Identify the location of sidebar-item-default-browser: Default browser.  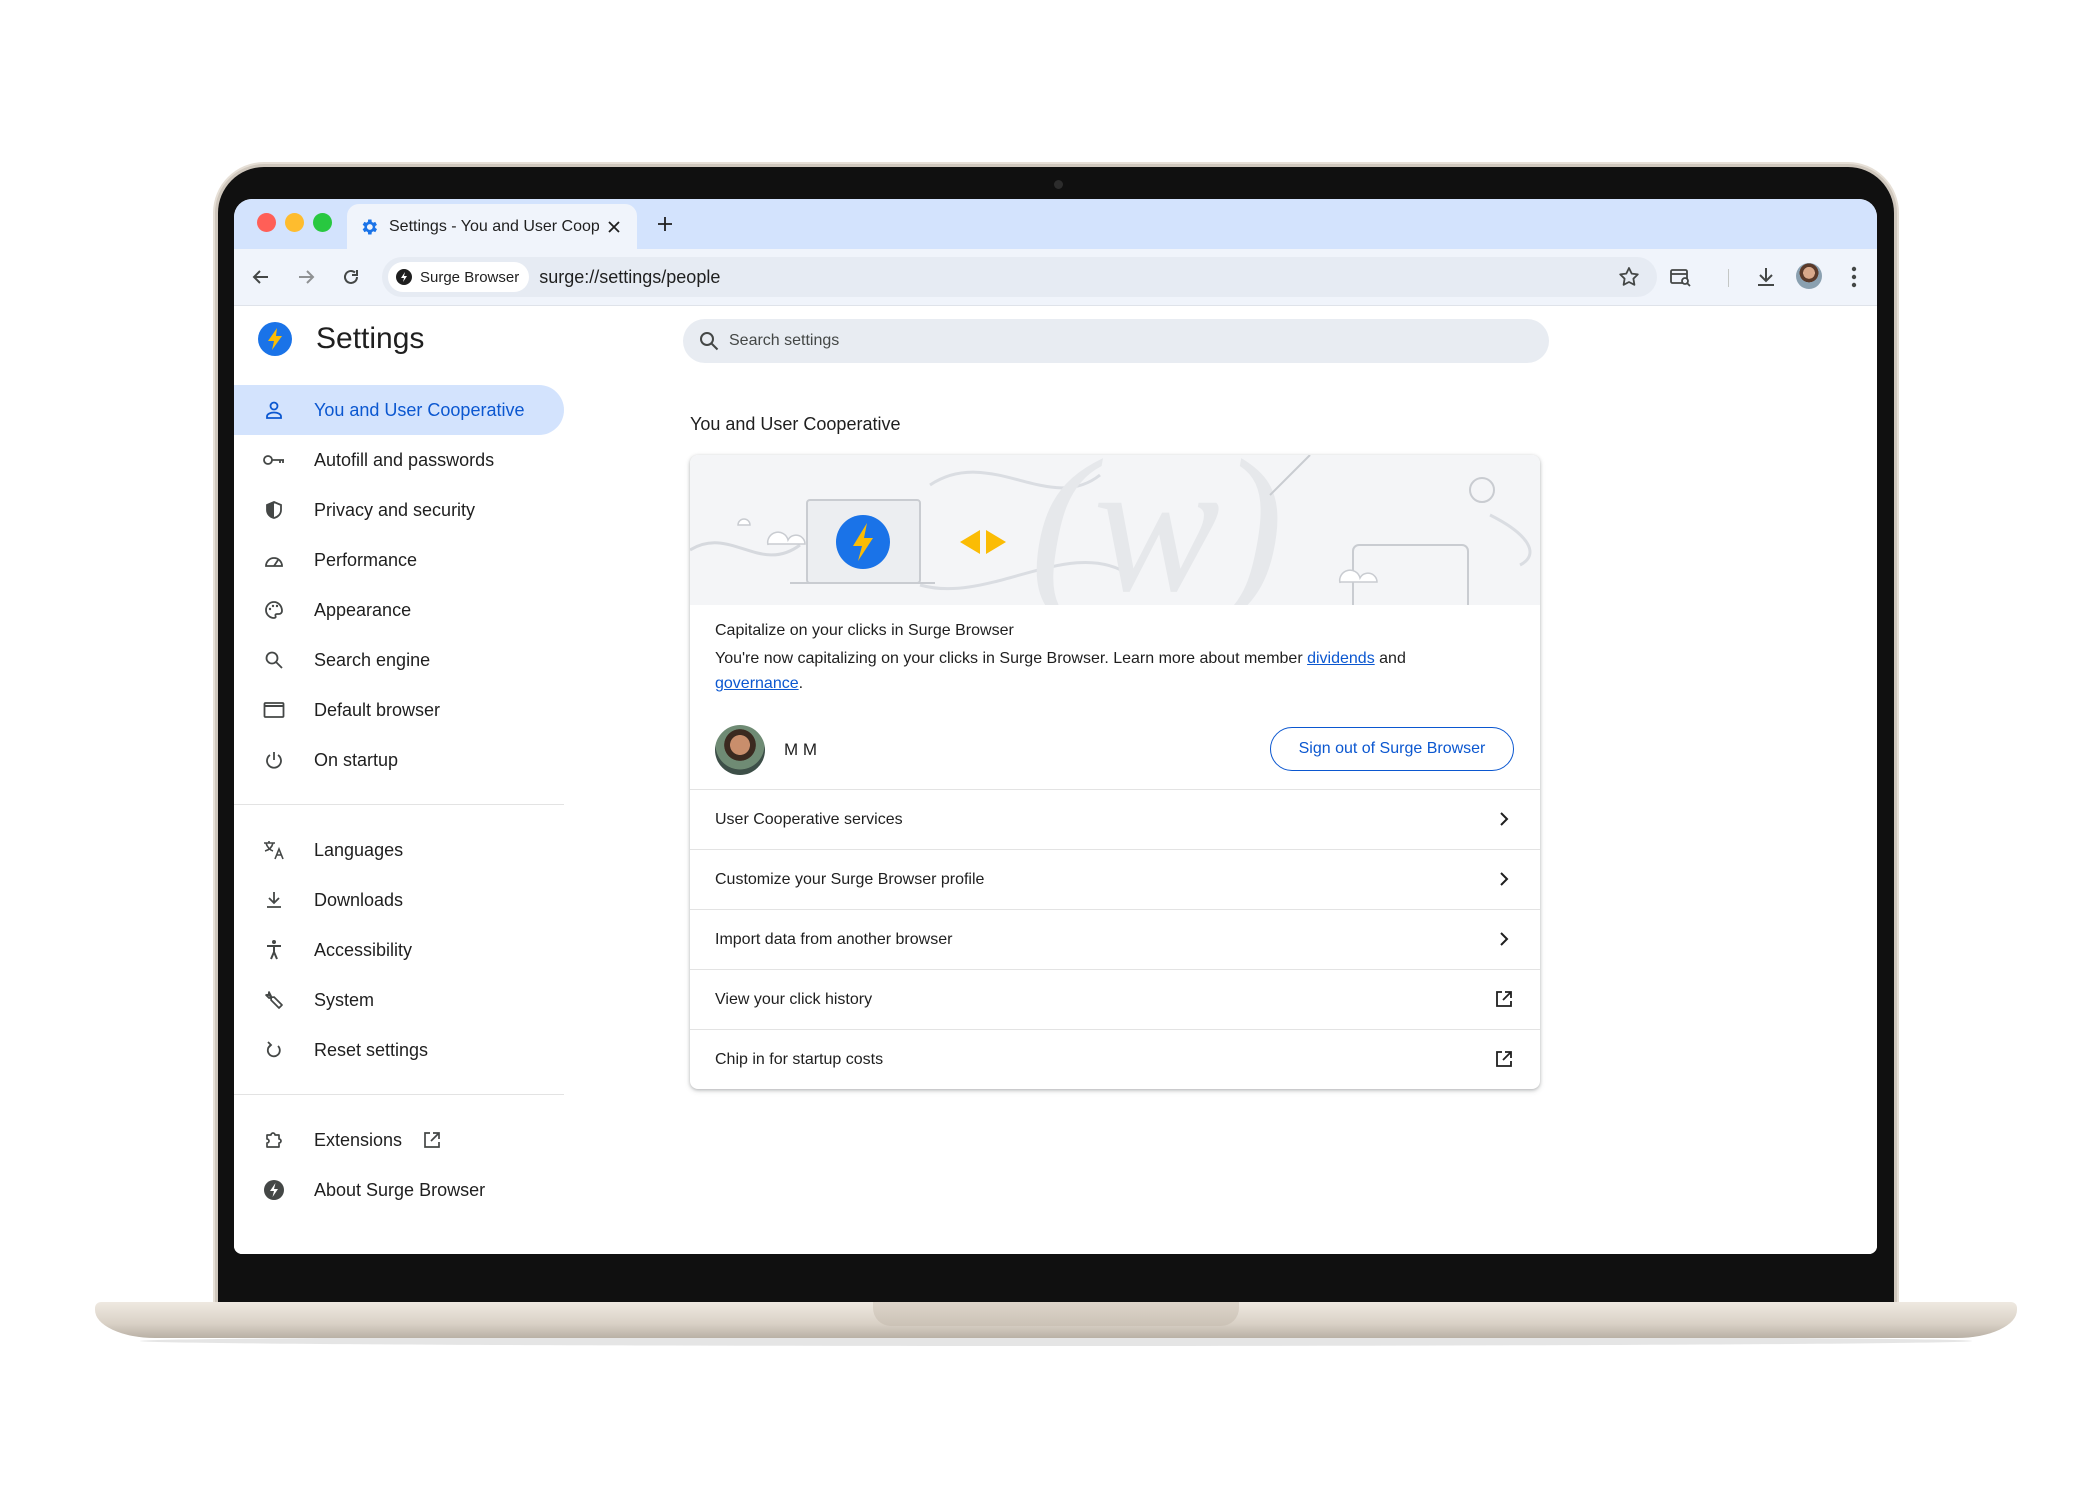
(399, 710).